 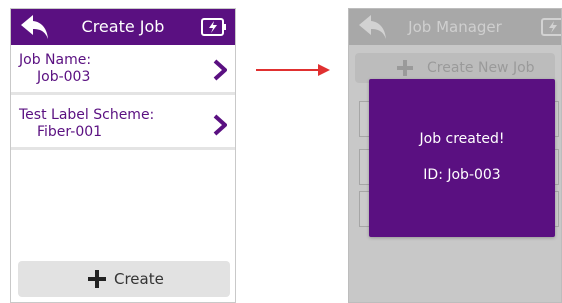 I want to click on title-bar: Job Manager, so click(x=455, y=27).